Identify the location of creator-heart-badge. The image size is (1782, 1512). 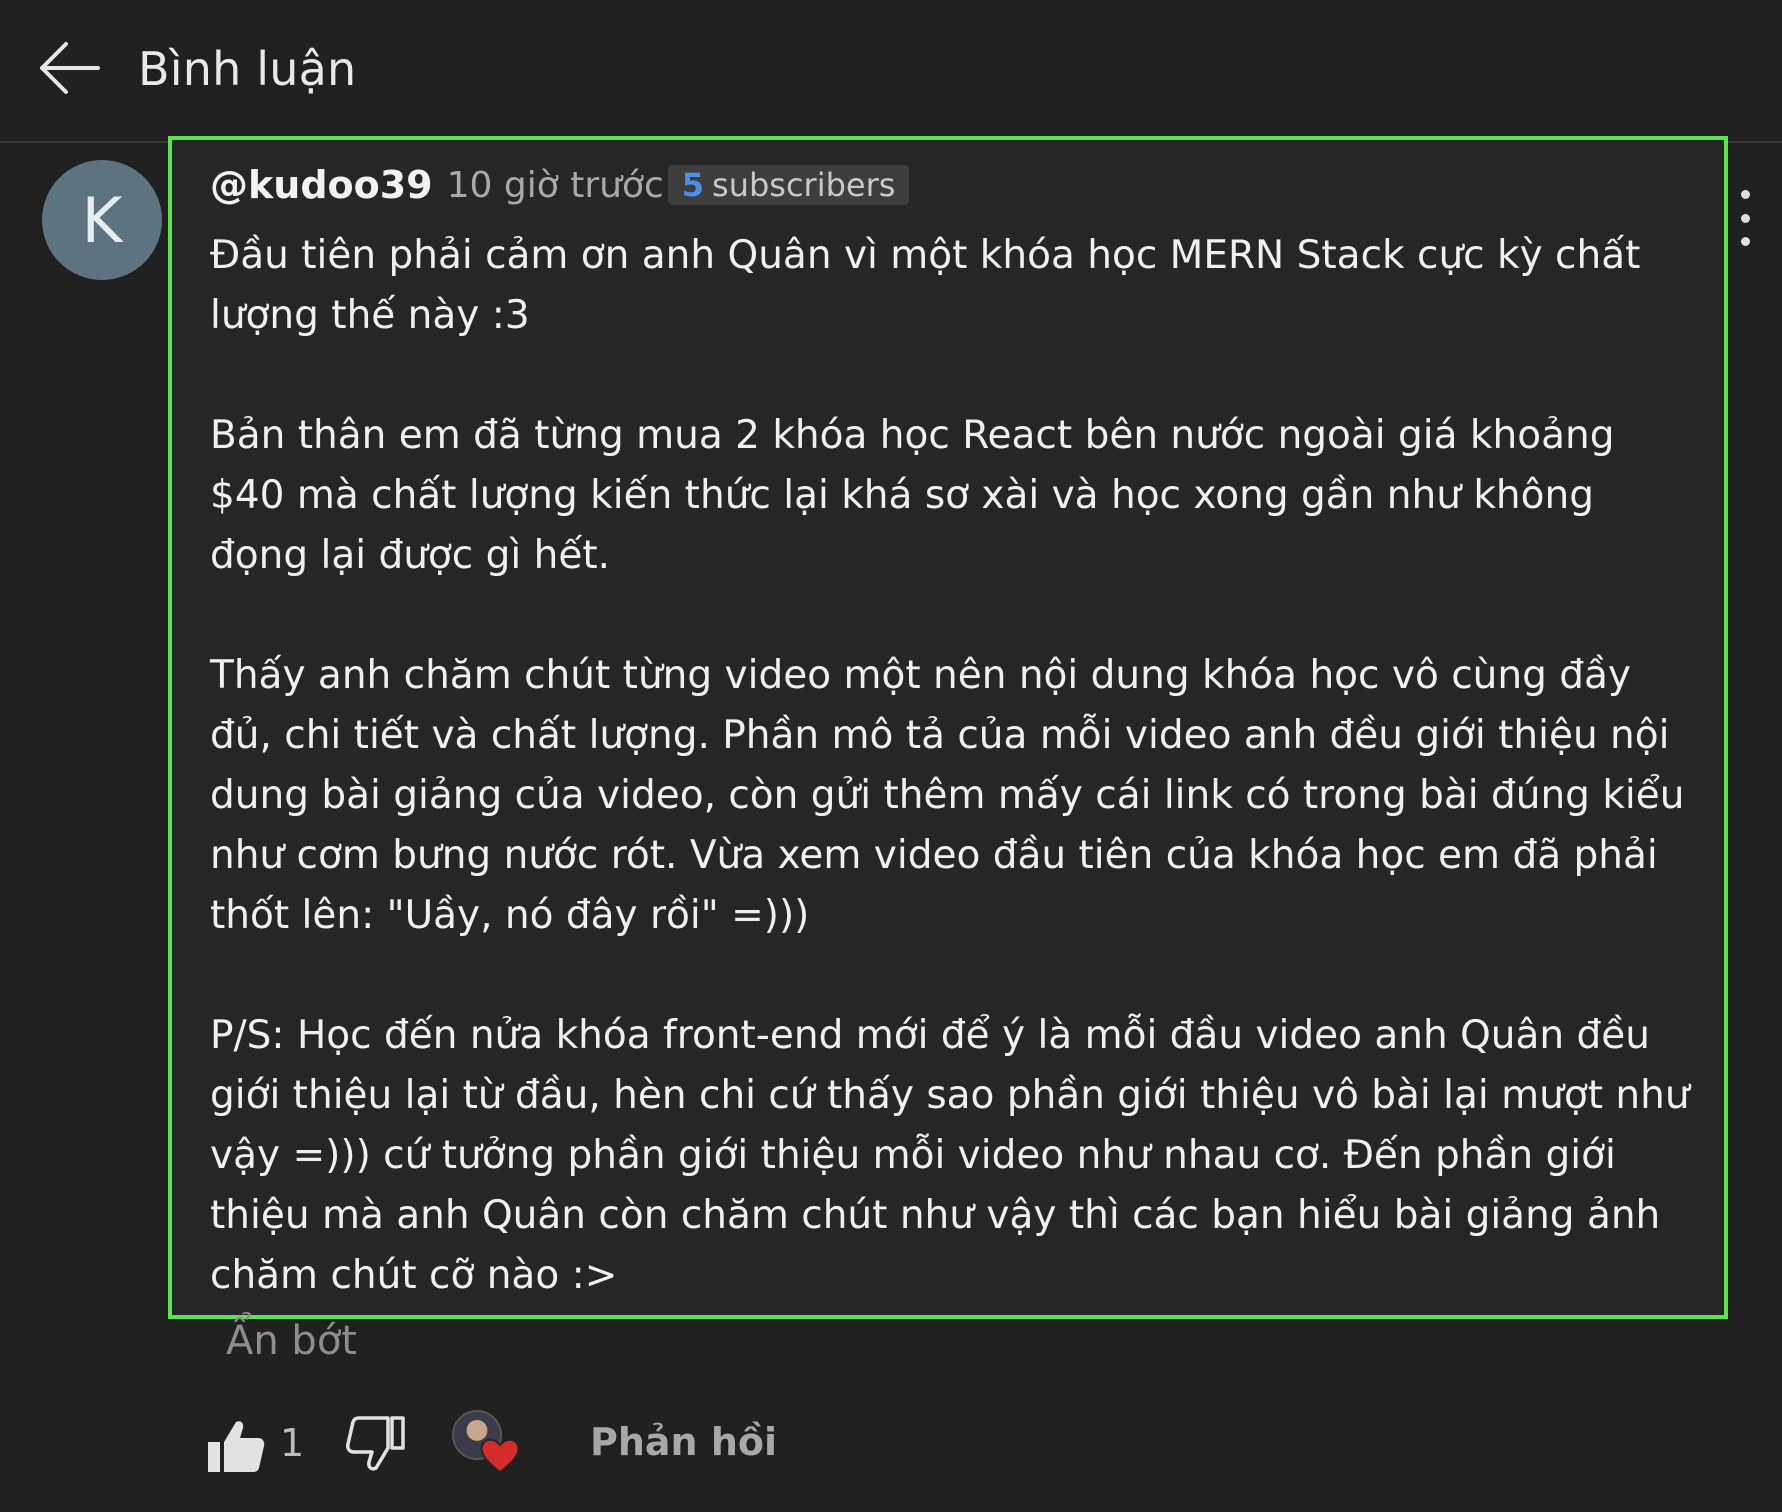
(487, 1445).